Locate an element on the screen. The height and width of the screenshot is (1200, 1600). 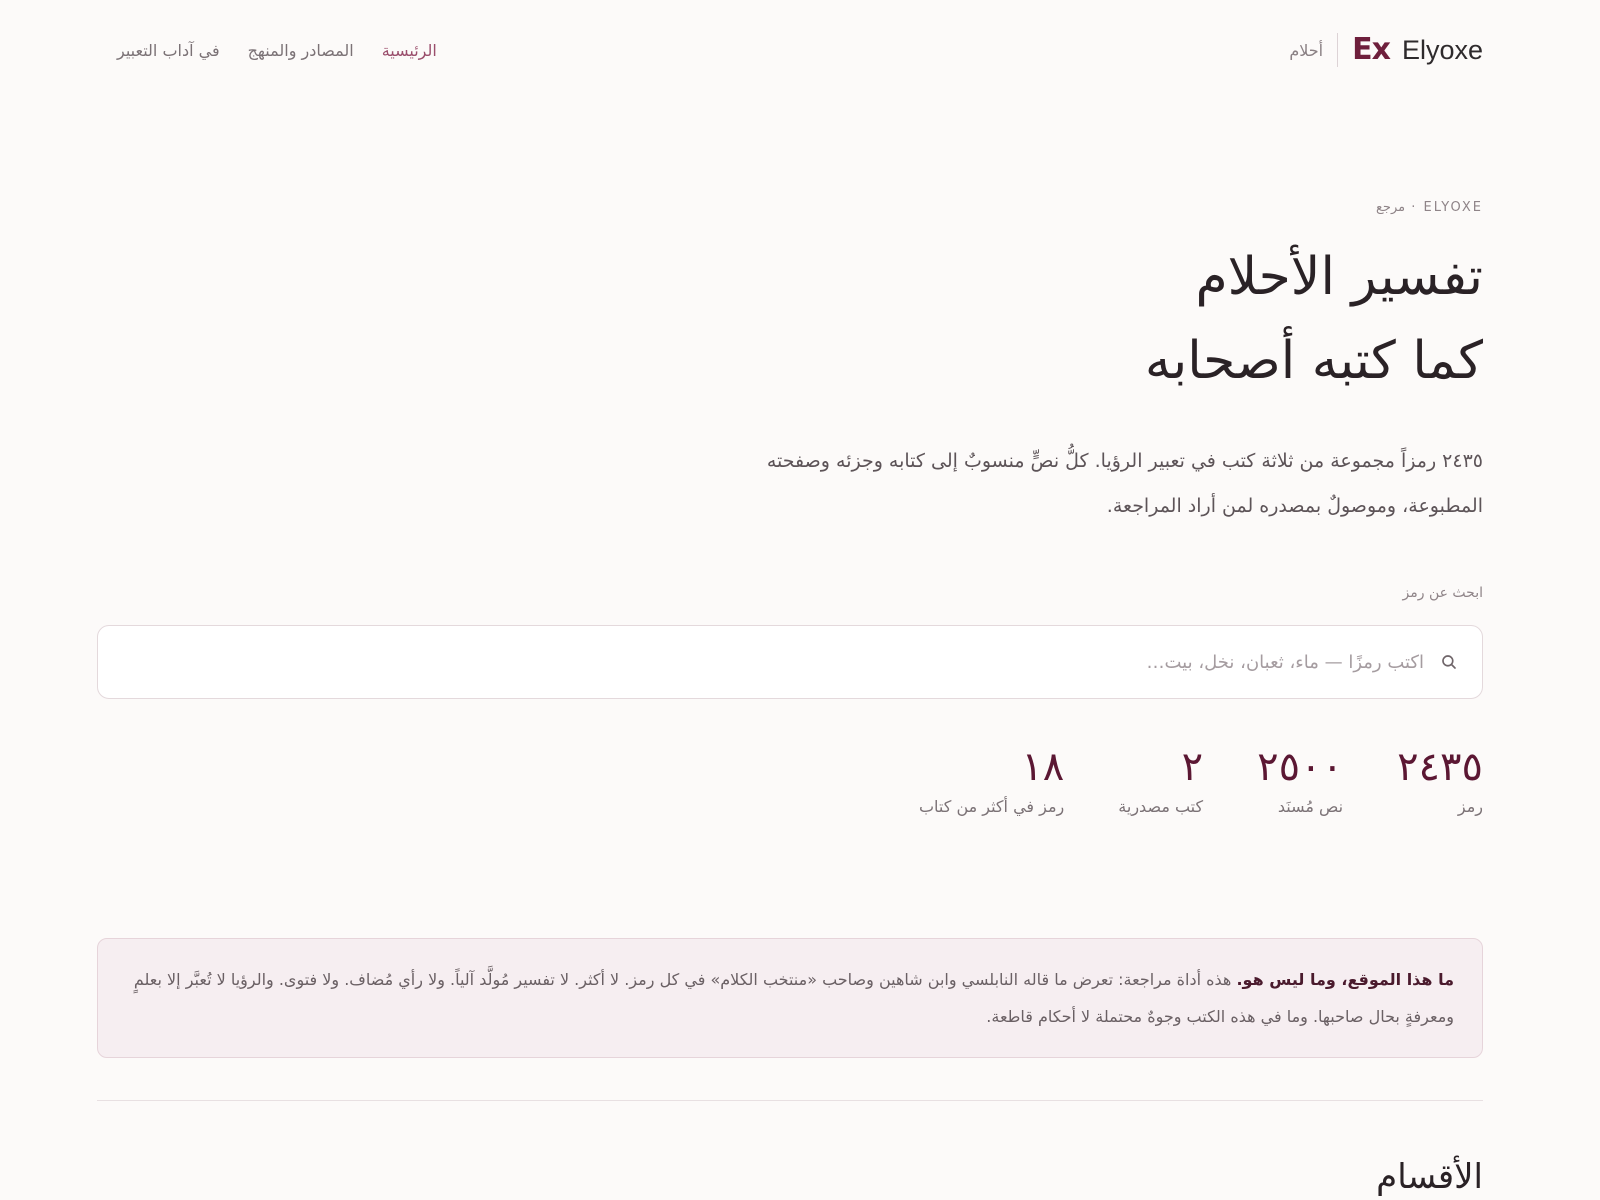
page-title-line-2: كما كتبه أصحابه is located at coordinates (1313, 361).